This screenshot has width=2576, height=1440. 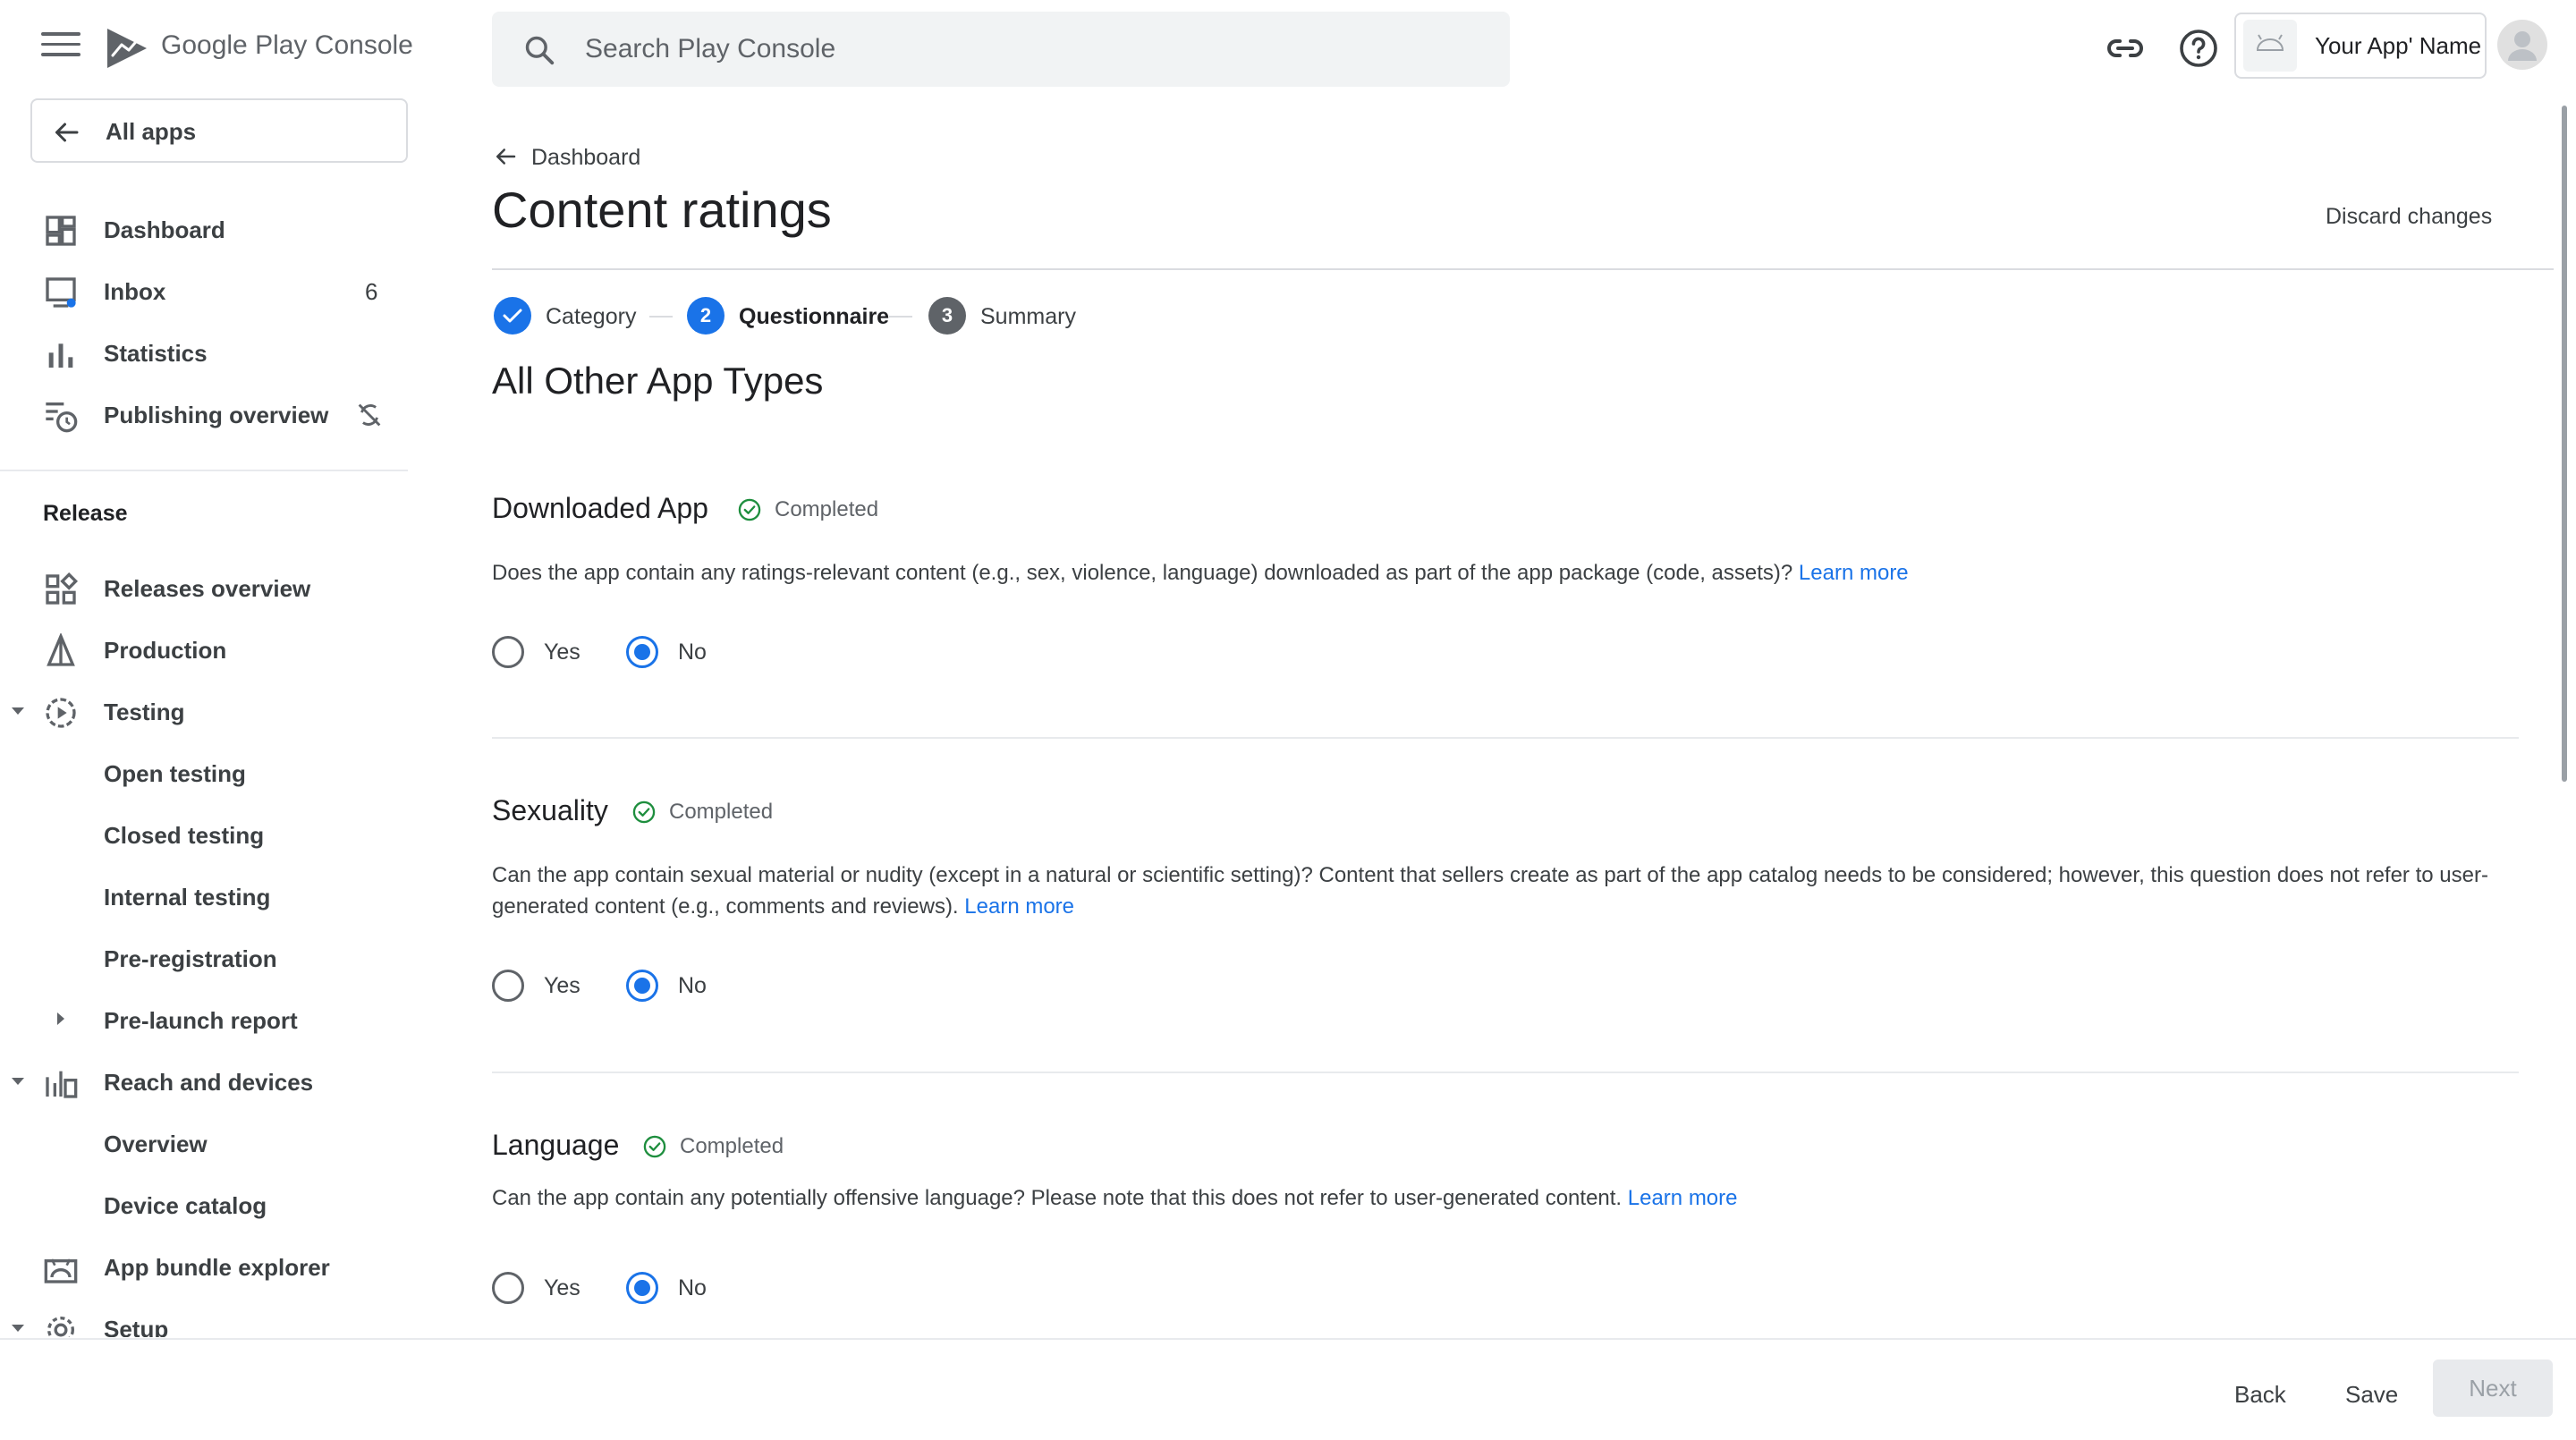 I want to click on play-console-logo, so click(x=127, y=48).